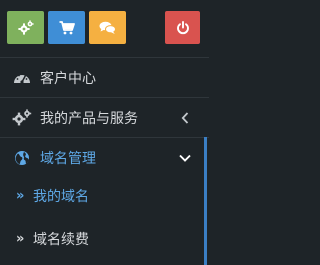 The width and height of the screenshot is (320, 265). I want to click on quick-action-bar, so click(104, 28).